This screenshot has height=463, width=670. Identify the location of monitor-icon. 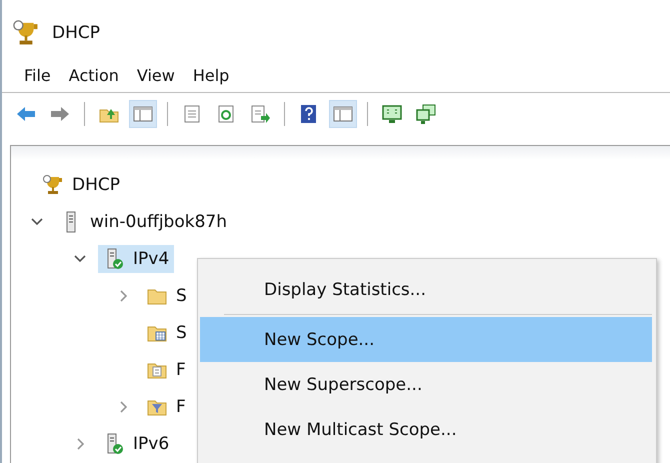
(392, 114).